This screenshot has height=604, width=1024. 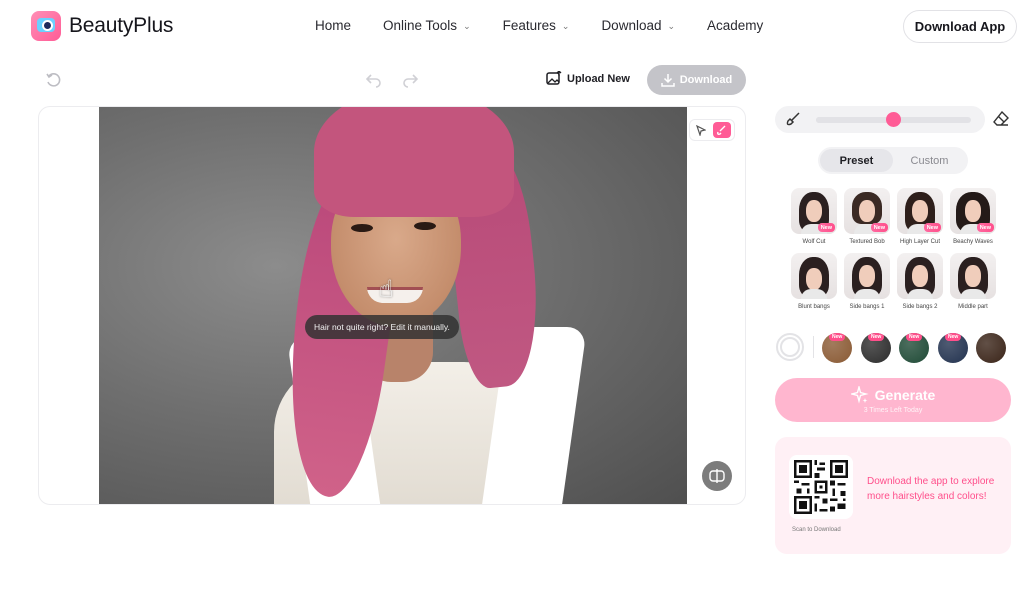 I want to click on style-high-layer-cut: New High Layer Cut, so click(x=920, y=216).